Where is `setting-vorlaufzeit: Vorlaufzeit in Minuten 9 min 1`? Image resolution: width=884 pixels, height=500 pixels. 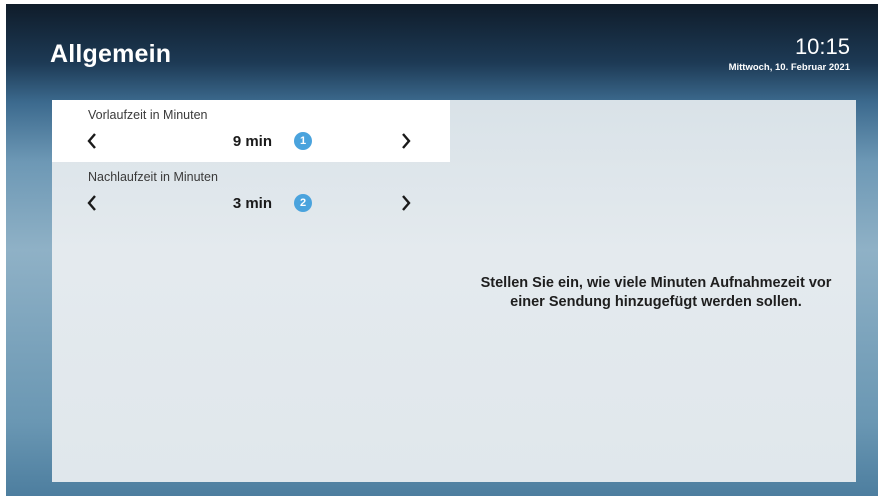
setting-vorlaufzeit: Vorlaufzeit in Minuten 9 min 1 is located at coordinates (251, 131).